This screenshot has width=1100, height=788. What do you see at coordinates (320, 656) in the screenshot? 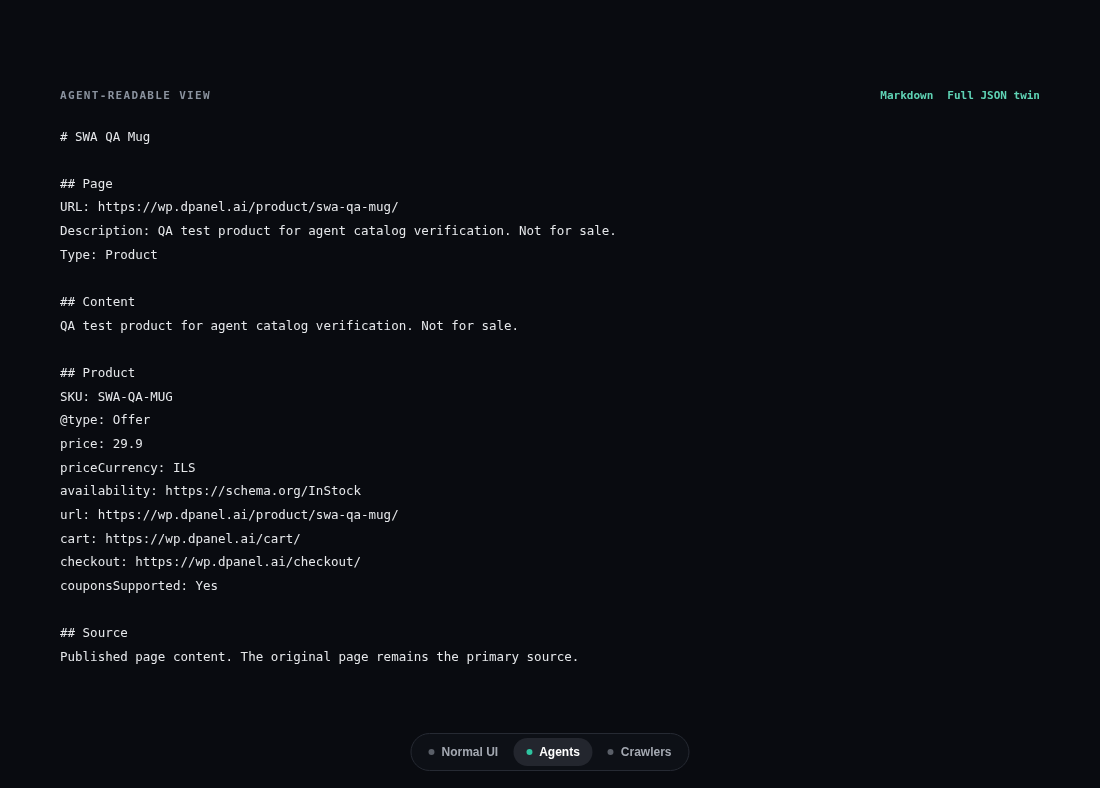
I see `text-line: Published page content. The original page remains the primary source.` at bounding box center [320, 656].